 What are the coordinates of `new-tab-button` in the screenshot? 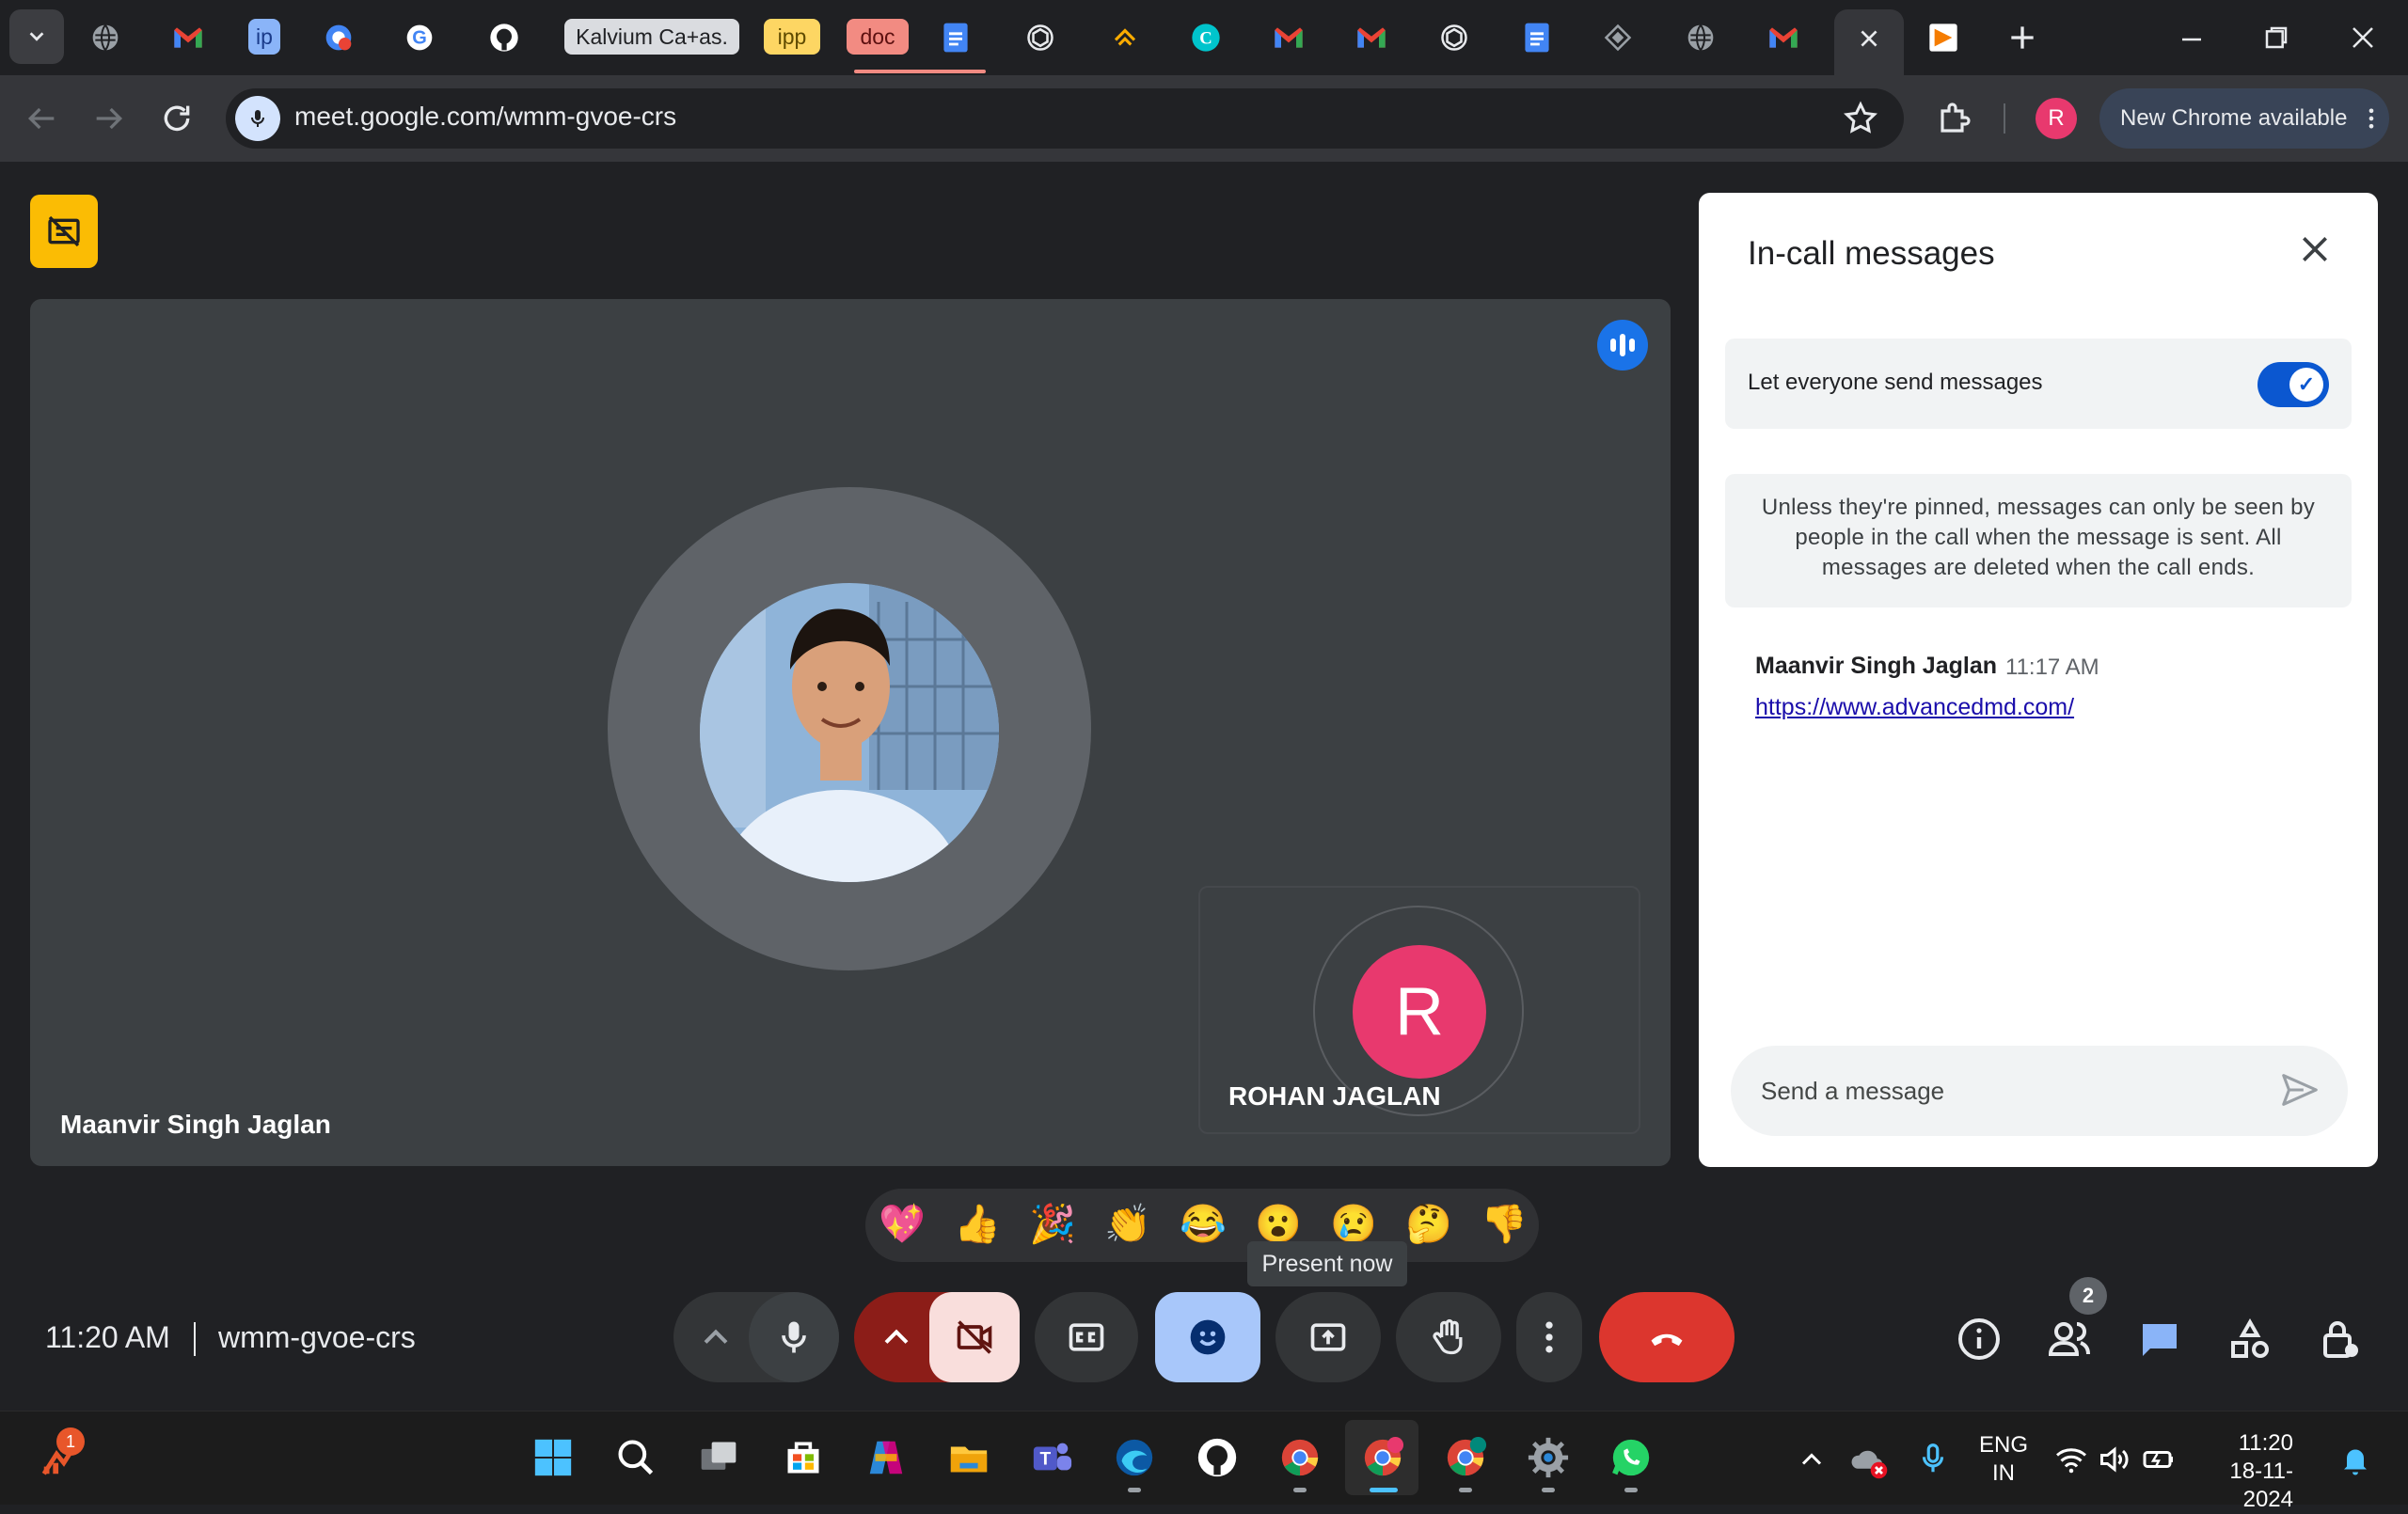 It's located at (2022, 37).